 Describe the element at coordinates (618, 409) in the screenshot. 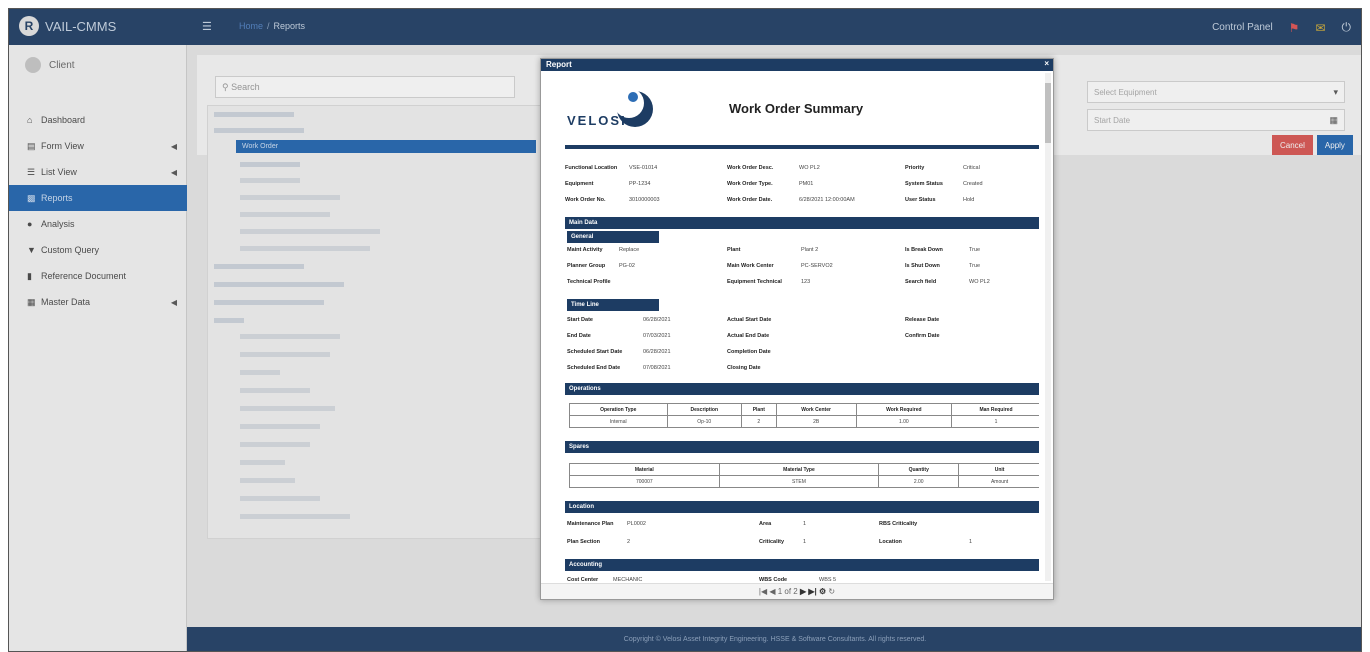

I see `table-header: Operation Type` at that location.